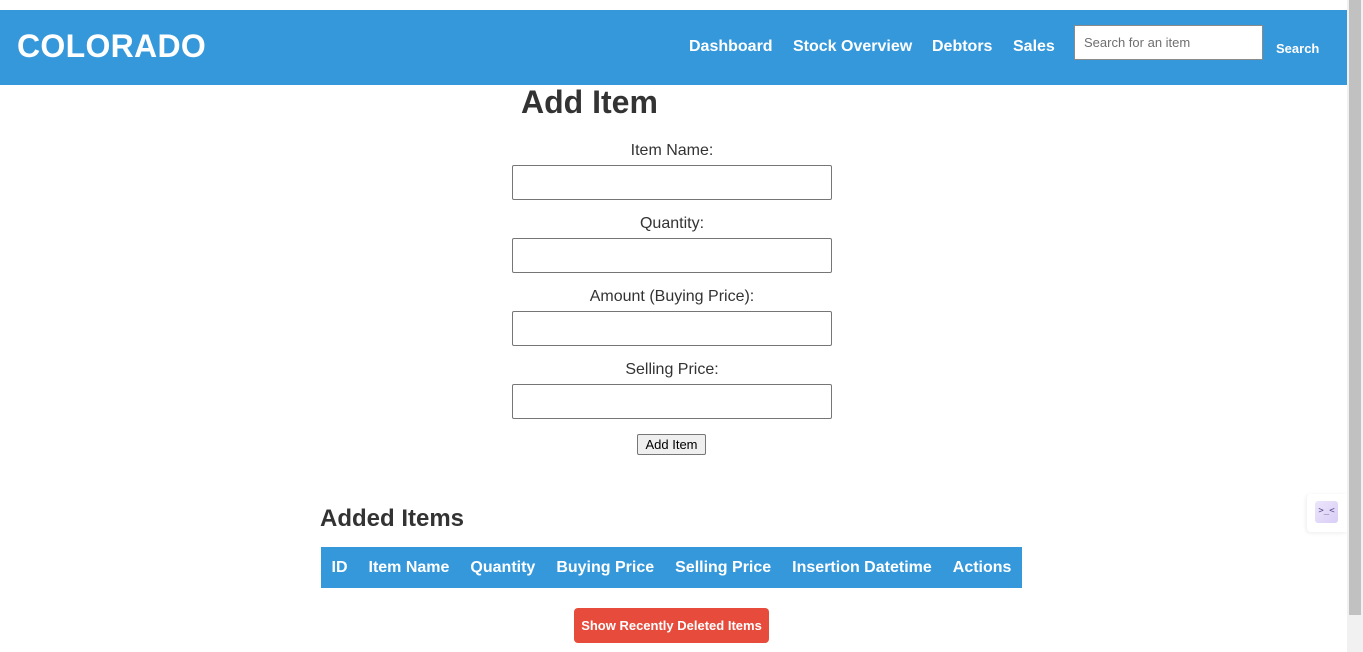 This screenshot has width=1363, height=652. I want to click on column-header-actions: Actions, so click(982, 567).